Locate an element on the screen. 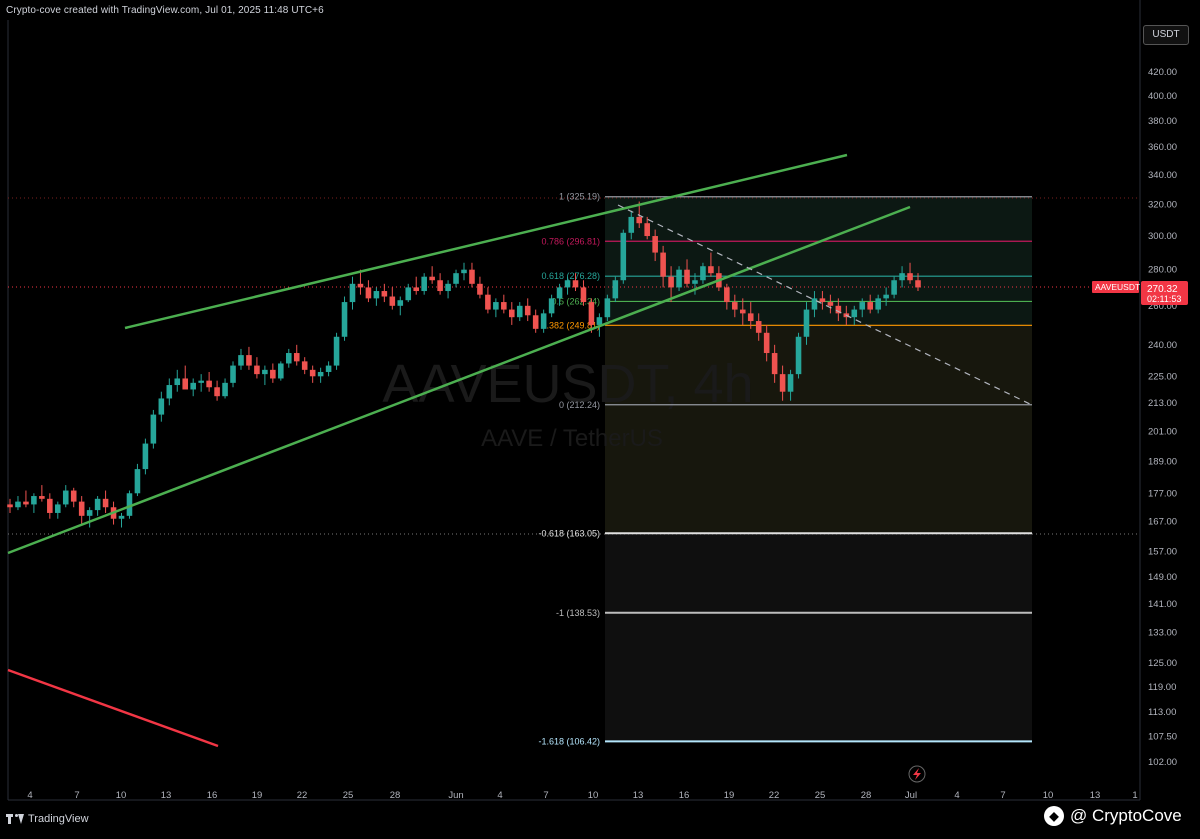 This screenshot has height=839, width=1200. cryptocove-label: @ CryptoCove is located at coordinates (1126, 815).